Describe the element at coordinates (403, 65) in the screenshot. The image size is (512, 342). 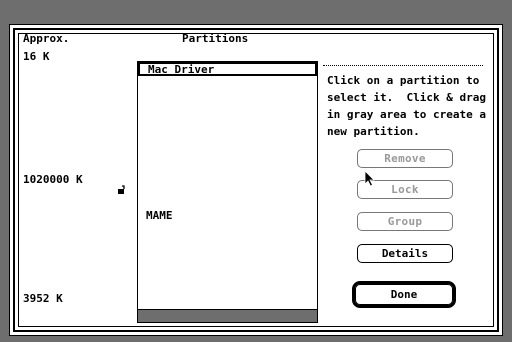
I see `instructions-divider` at that location.